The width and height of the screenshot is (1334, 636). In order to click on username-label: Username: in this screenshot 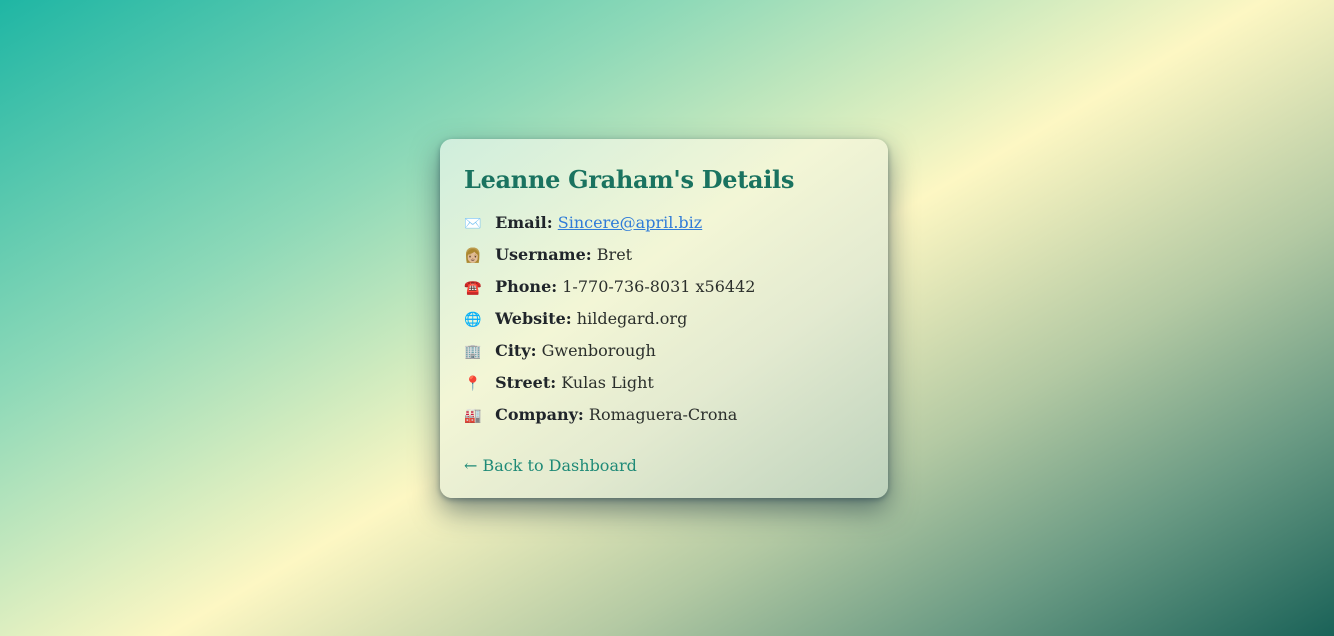, I will do `click(543, 254)`.